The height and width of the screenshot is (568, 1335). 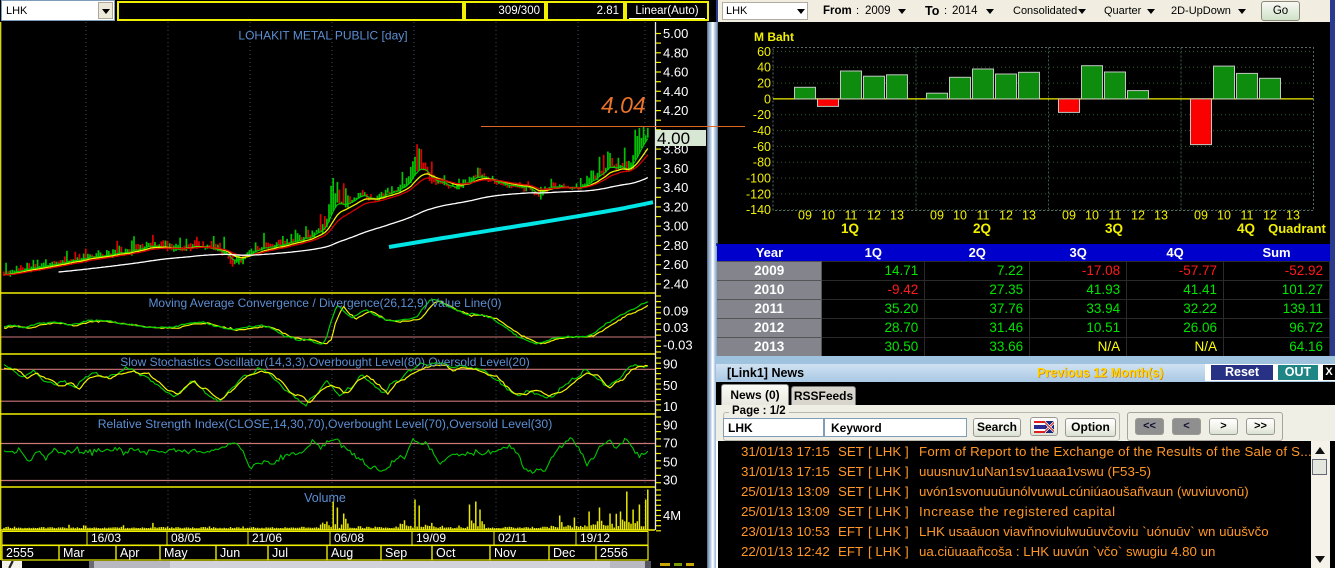 What do you see at coordinates (675, 52) in the screenshot?
I see `svg-text: 4.80` at bounding box center [675, 52].